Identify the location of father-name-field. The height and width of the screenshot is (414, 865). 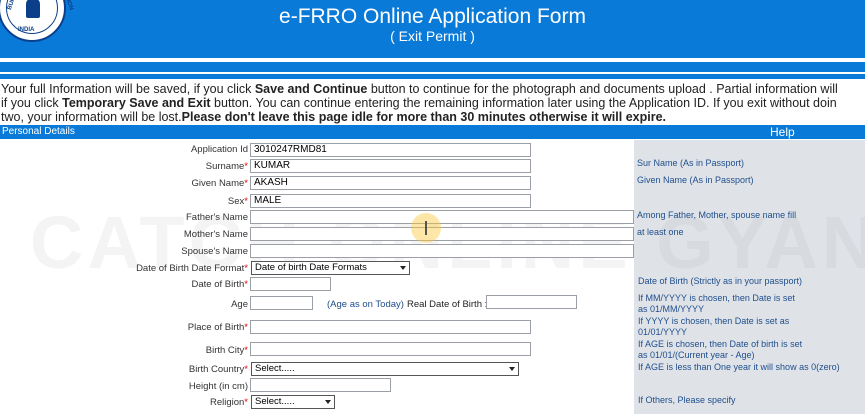
(442, 217).